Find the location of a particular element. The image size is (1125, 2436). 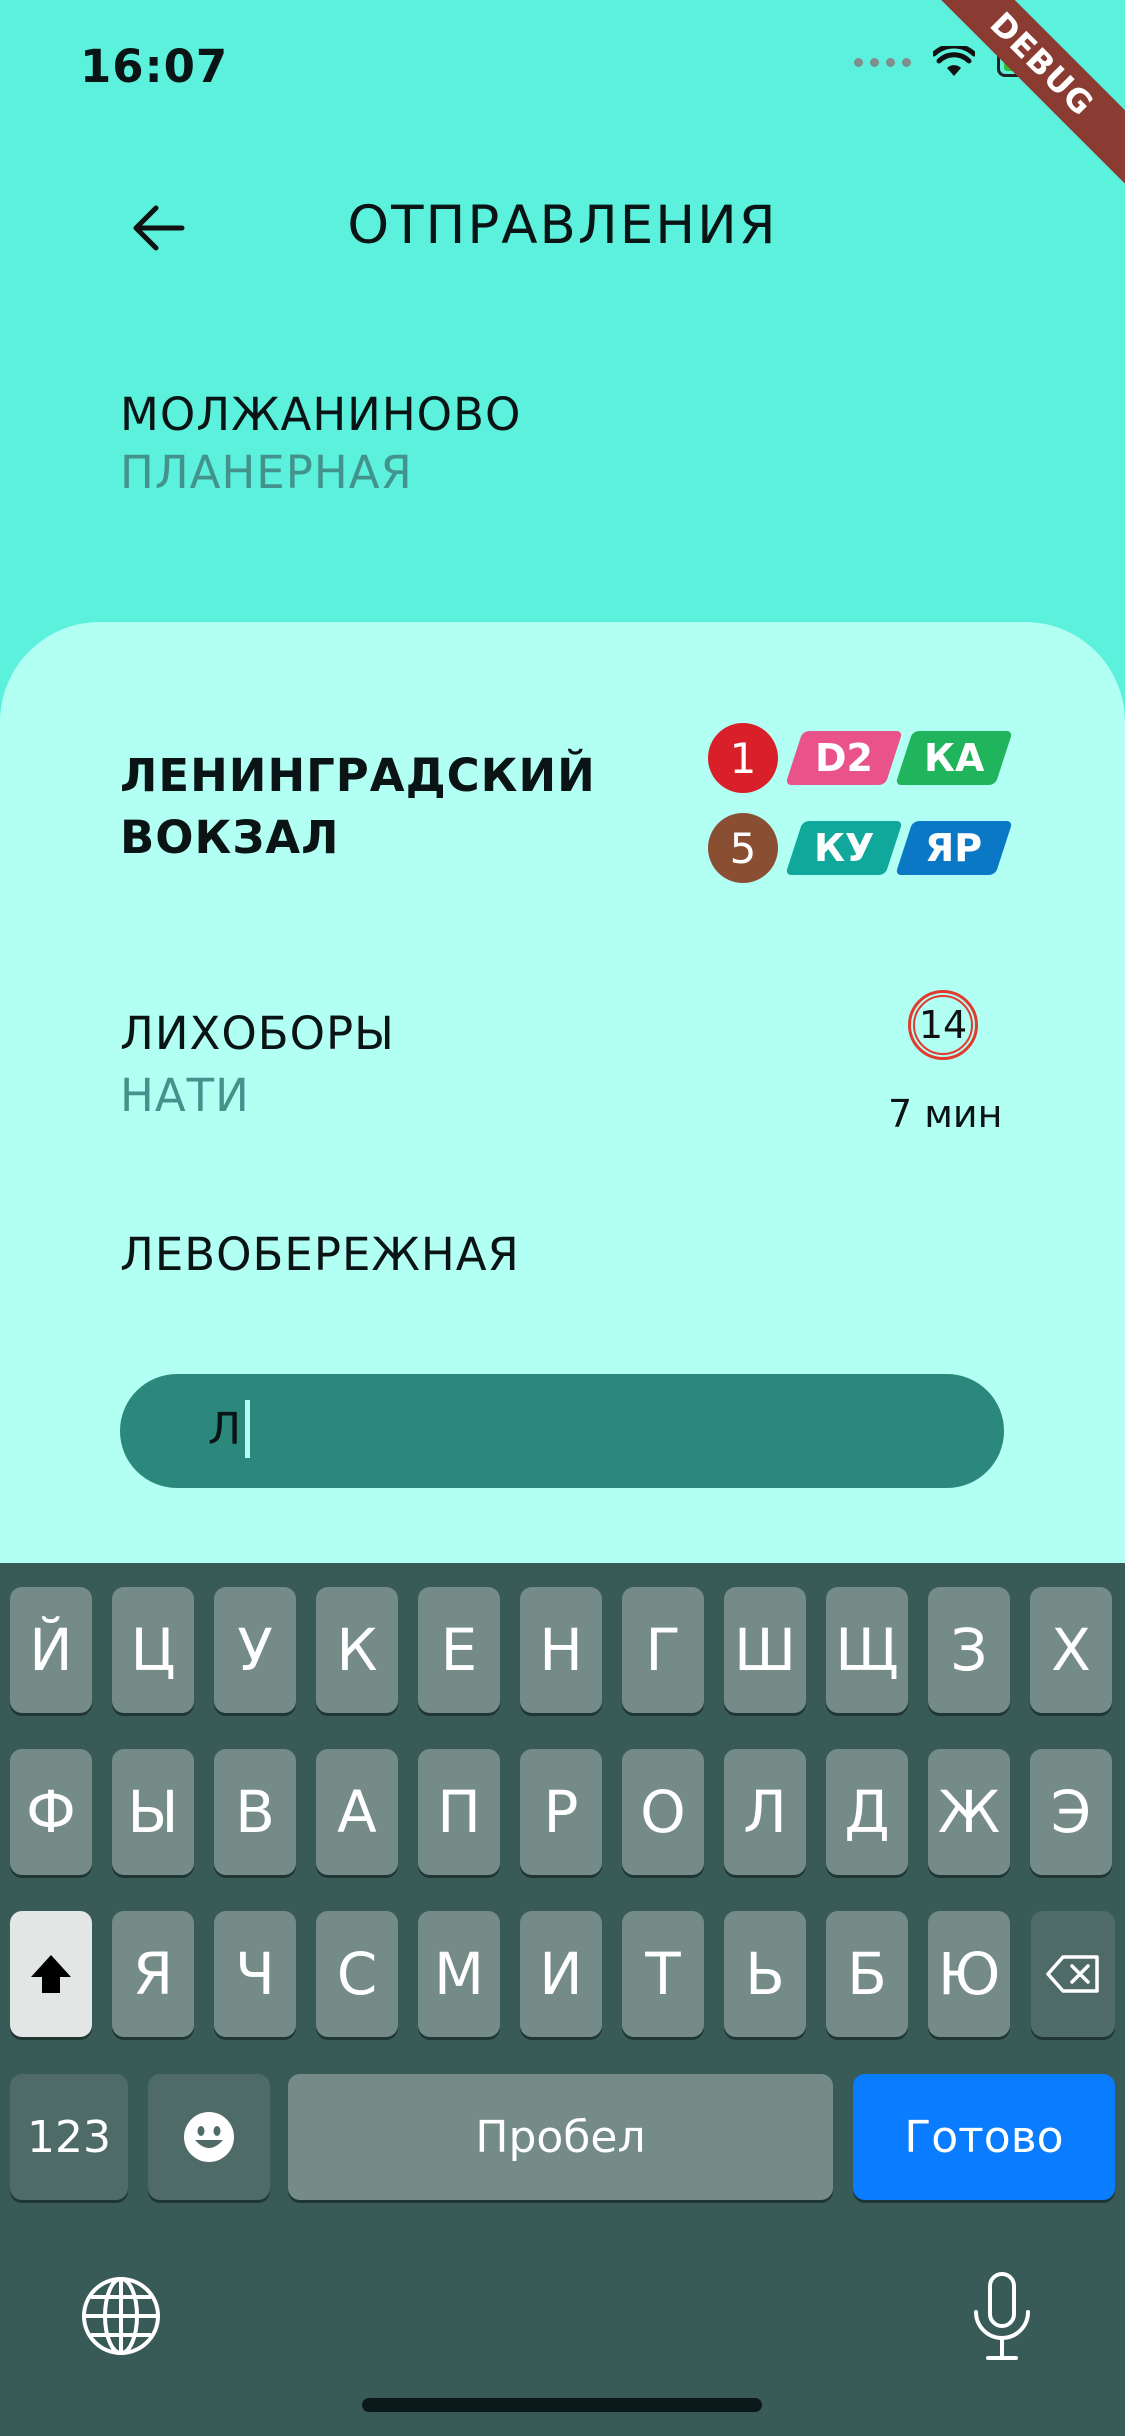

station-lines-row1: 1 D2 КА is located at coordinates (860, 758).